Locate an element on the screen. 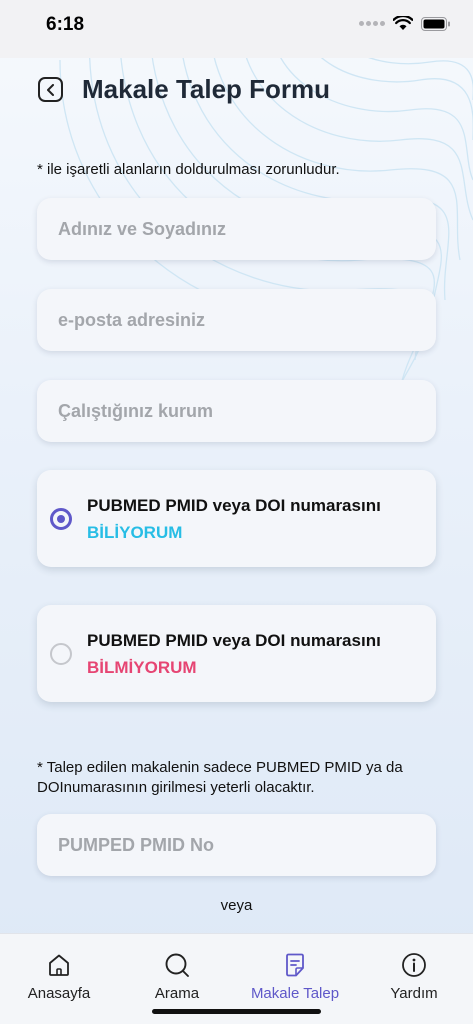  page-header: Makale Talep Formu is located at coordinates (184, 89).